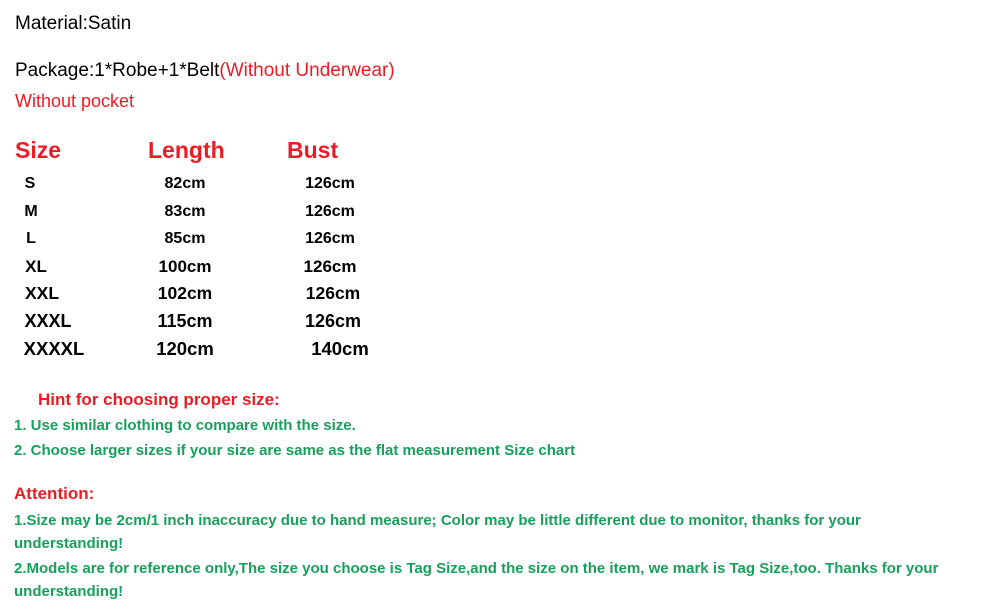 The image size is (984, 616). I want to click on table-row: XXL 102cm 126cm, so click(200, 294).